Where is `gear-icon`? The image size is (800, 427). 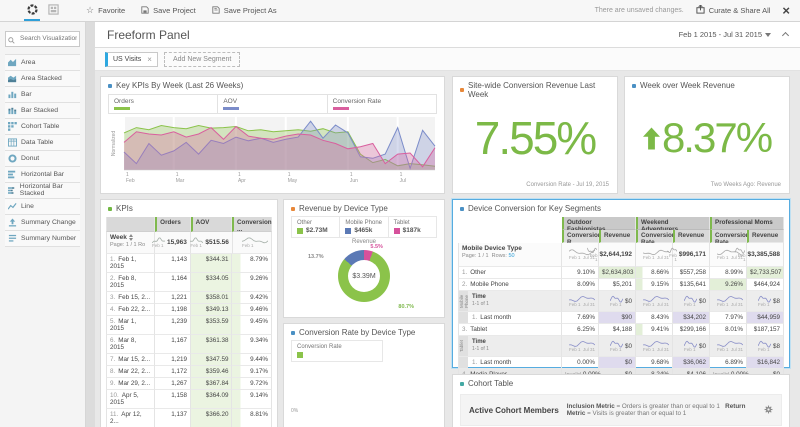
gear-icon is located at coordinates (768, 410).